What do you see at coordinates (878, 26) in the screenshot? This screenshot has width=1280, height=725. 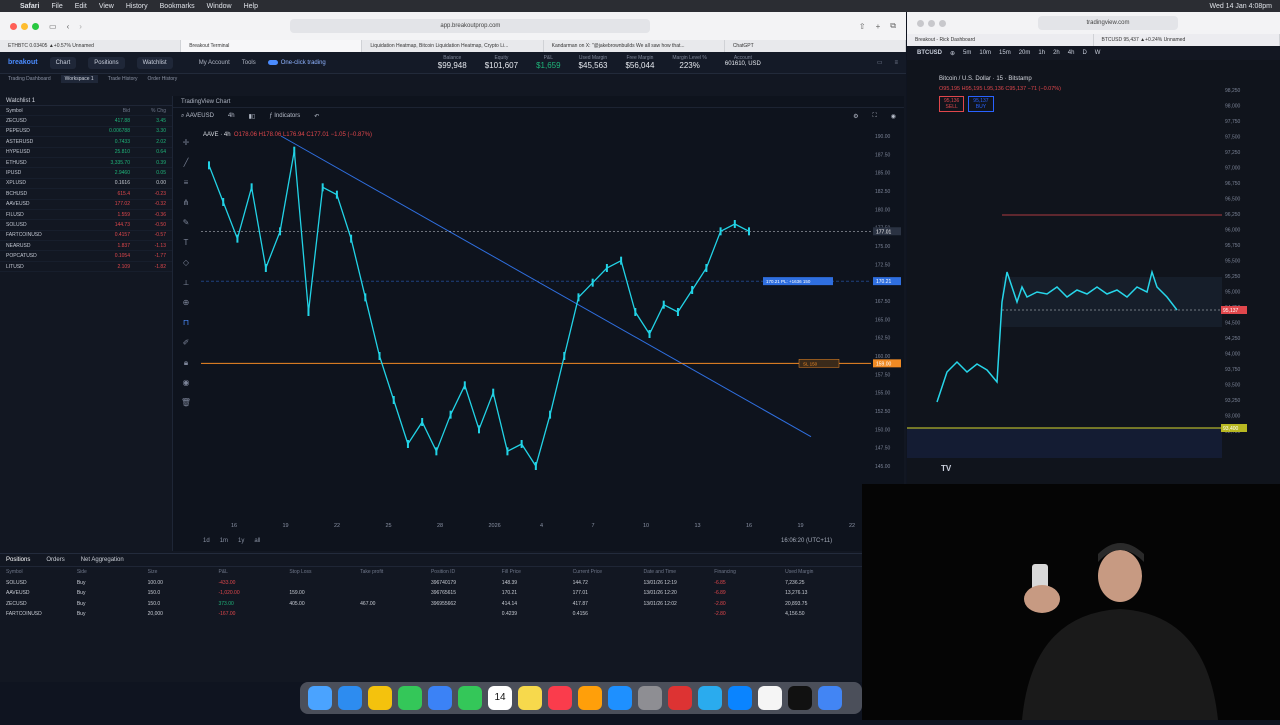 I see `new-tab-icon: +` at bounding box center [878, 26].